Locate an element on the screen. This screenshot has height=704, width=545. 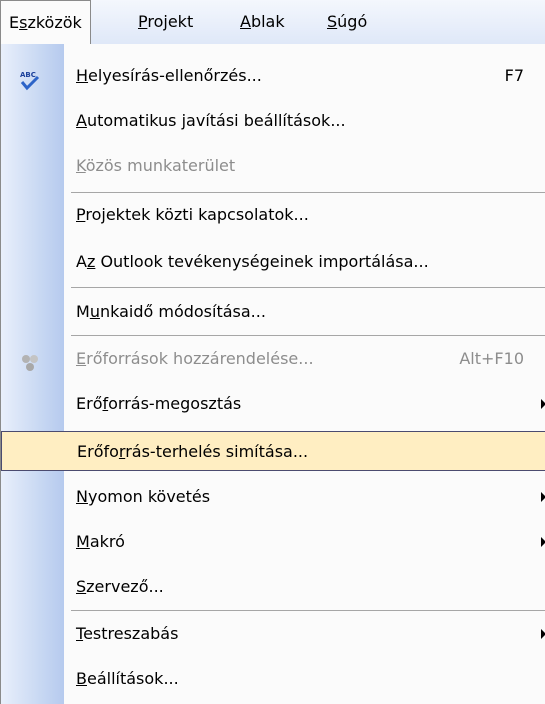
menu-accel: S is located at coordinates (332, 21).